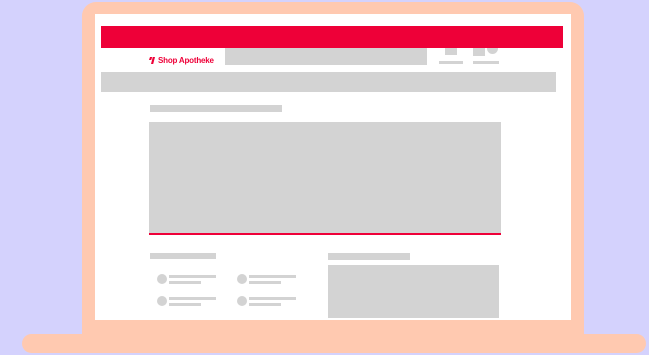  What do you see at coordinates (186, 60) in the screenshot?
I see `brand-name: Shop Apotheke` at bounding box center [186, 60].